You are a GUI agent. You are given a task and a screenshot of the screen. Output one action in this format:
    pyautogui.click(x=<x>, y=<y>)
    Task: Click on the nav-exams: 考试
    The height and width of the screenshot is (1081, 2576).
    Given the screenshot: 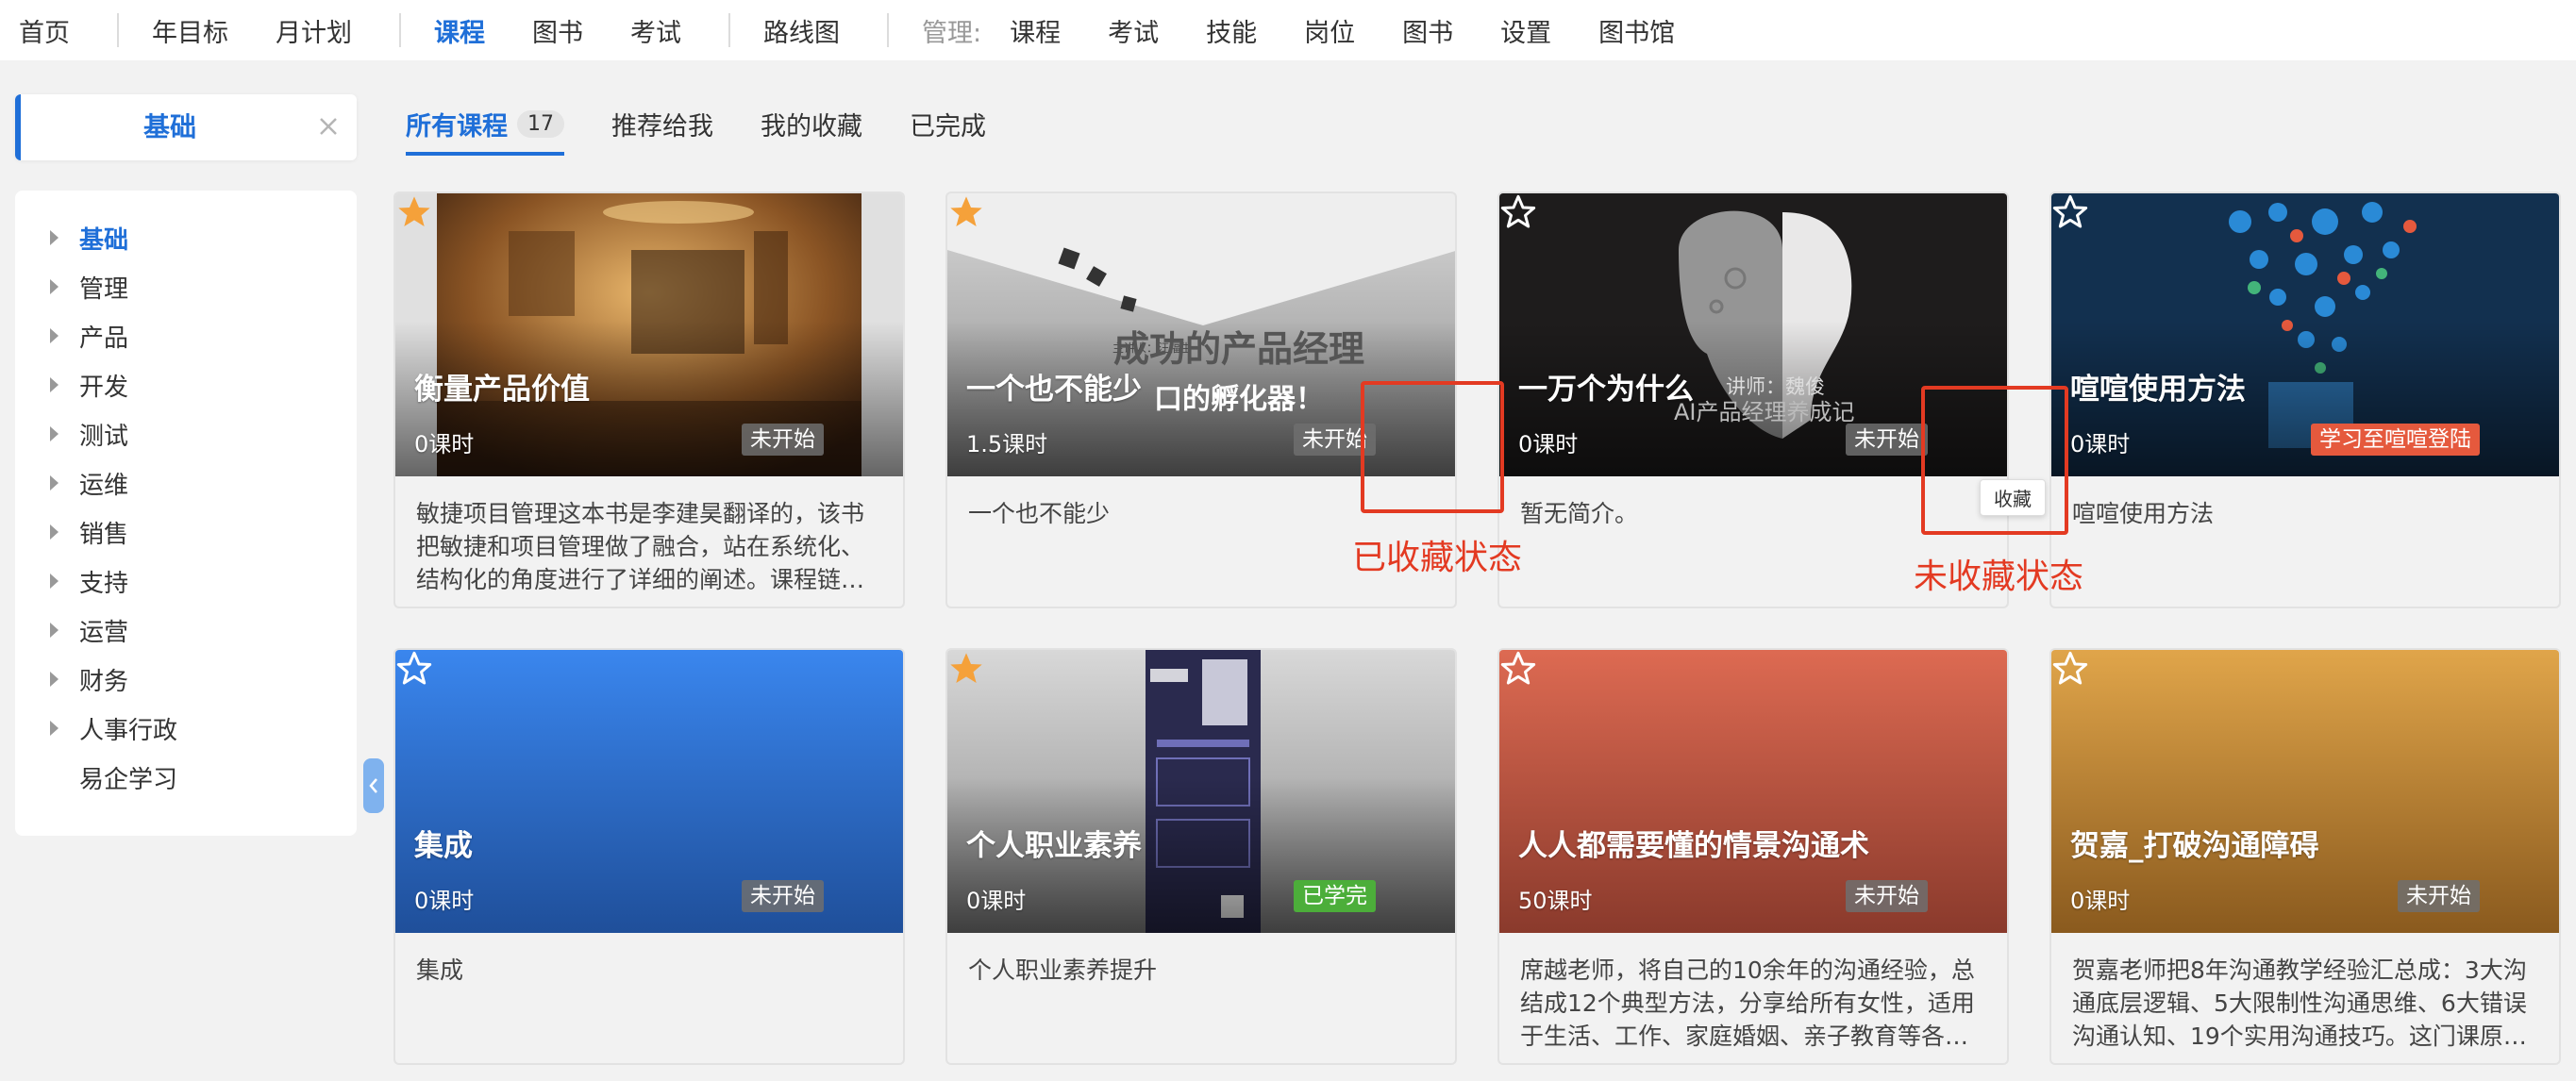 What is the action you would take?
    pyautogui.click(x=667, y=30)
    